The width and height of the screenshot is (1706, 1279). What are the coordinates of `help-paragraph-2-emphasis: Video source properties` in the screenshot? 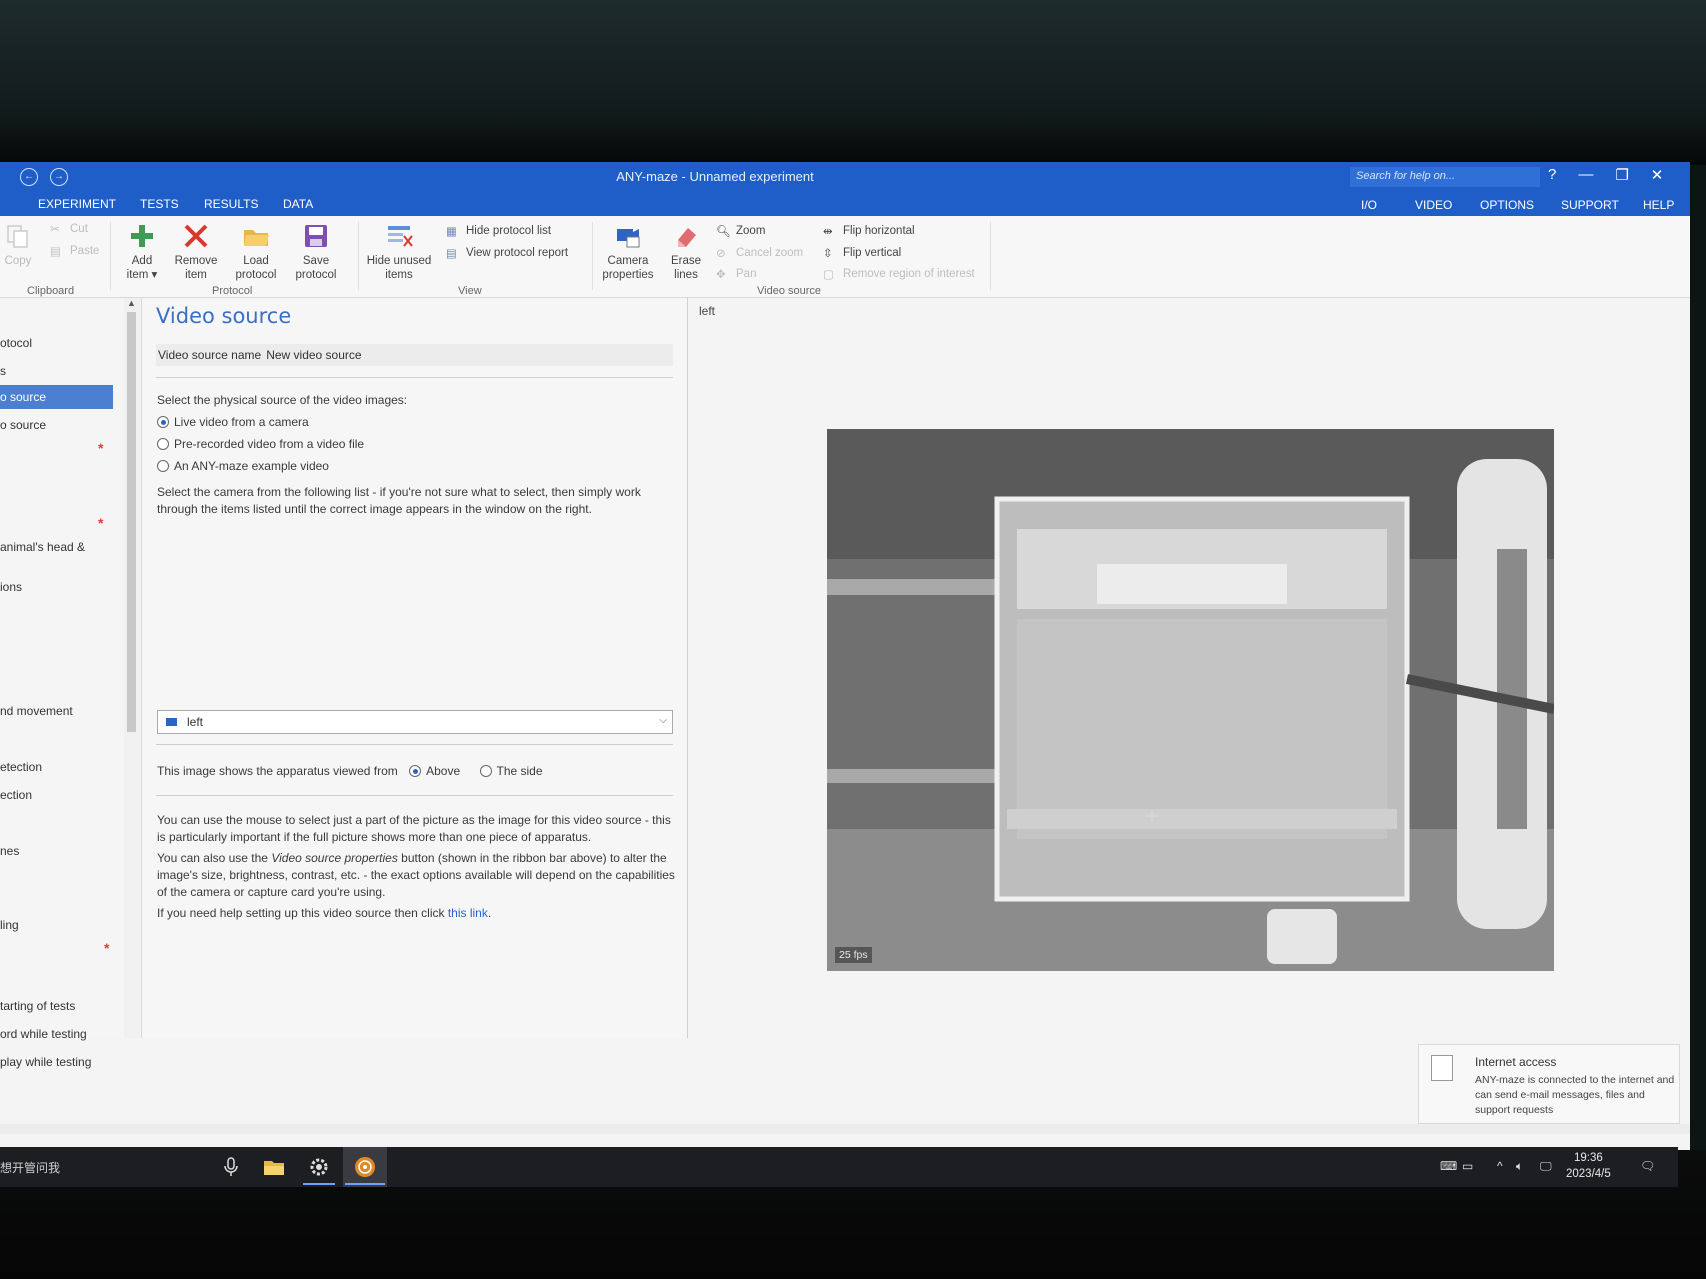 It's located at (334, 858).